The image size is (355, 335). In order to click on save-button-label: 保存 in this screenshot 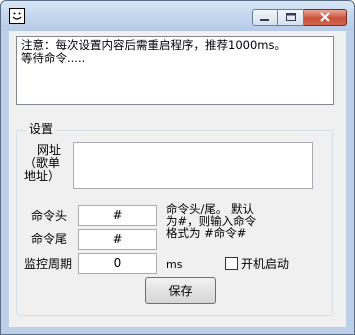, I will do `click(180, 291)`.